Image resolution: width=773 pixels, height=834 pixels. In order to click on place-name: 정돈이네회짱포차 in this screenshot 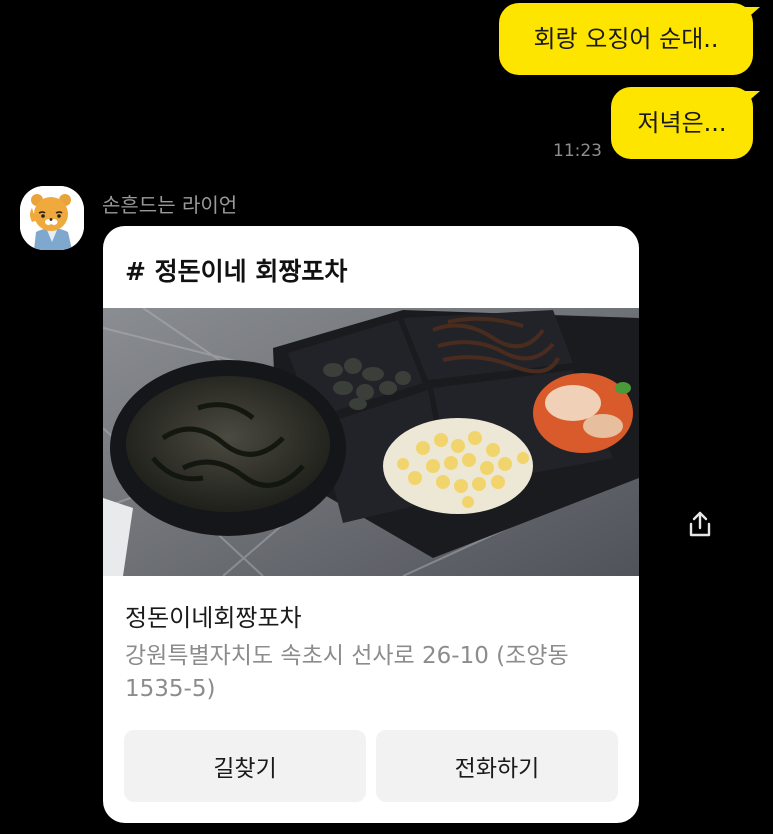, I will do `click(213, 618)`.